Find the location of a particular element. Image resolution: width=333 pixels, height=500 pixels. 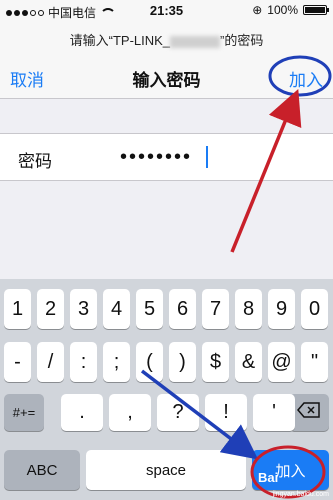

password-row: 密码 is located at coordinates (166, 157).